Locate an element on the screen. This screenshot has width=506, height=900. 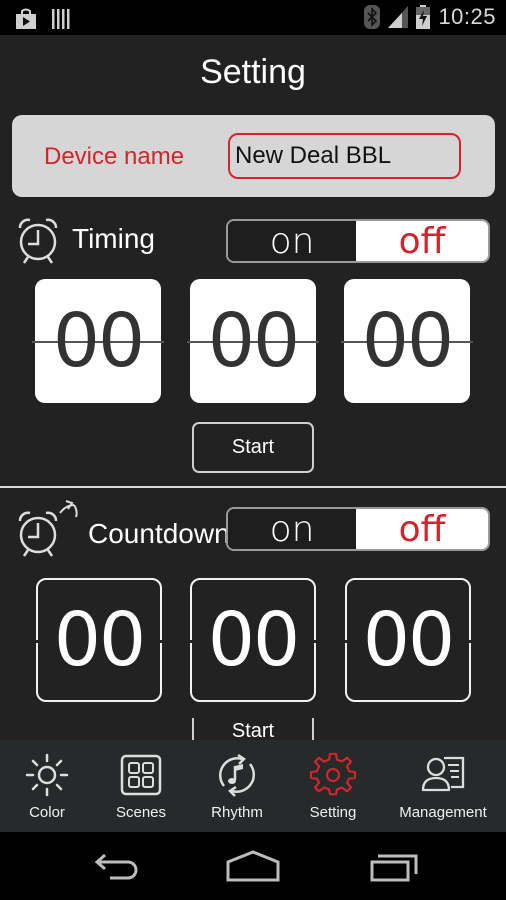
countdown-seconds-value: 00 is located at coordinates (408, 640).